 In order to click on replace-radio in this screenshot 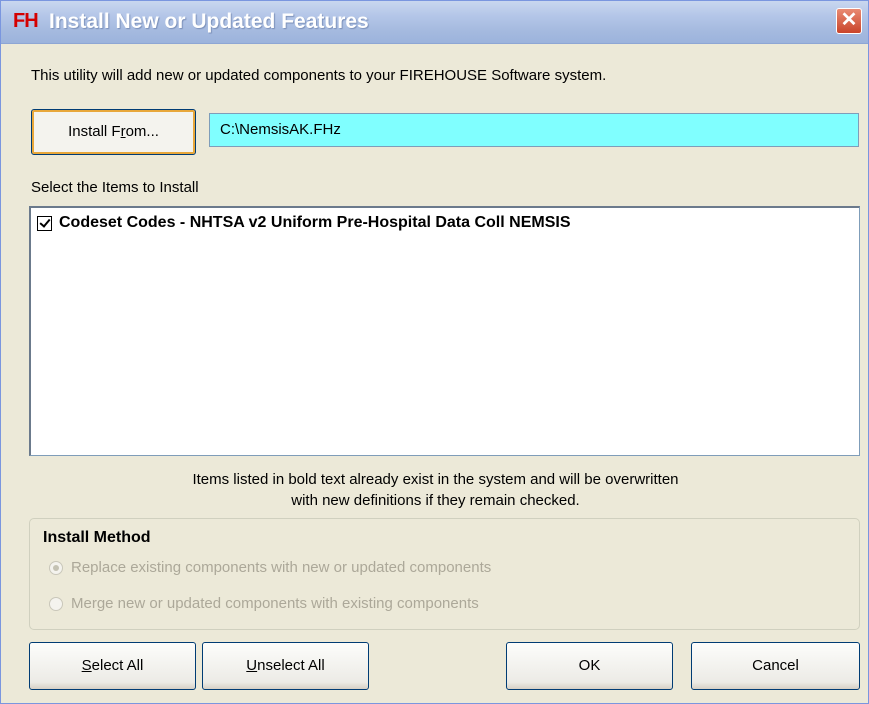, I will do `click(56, 567)`.